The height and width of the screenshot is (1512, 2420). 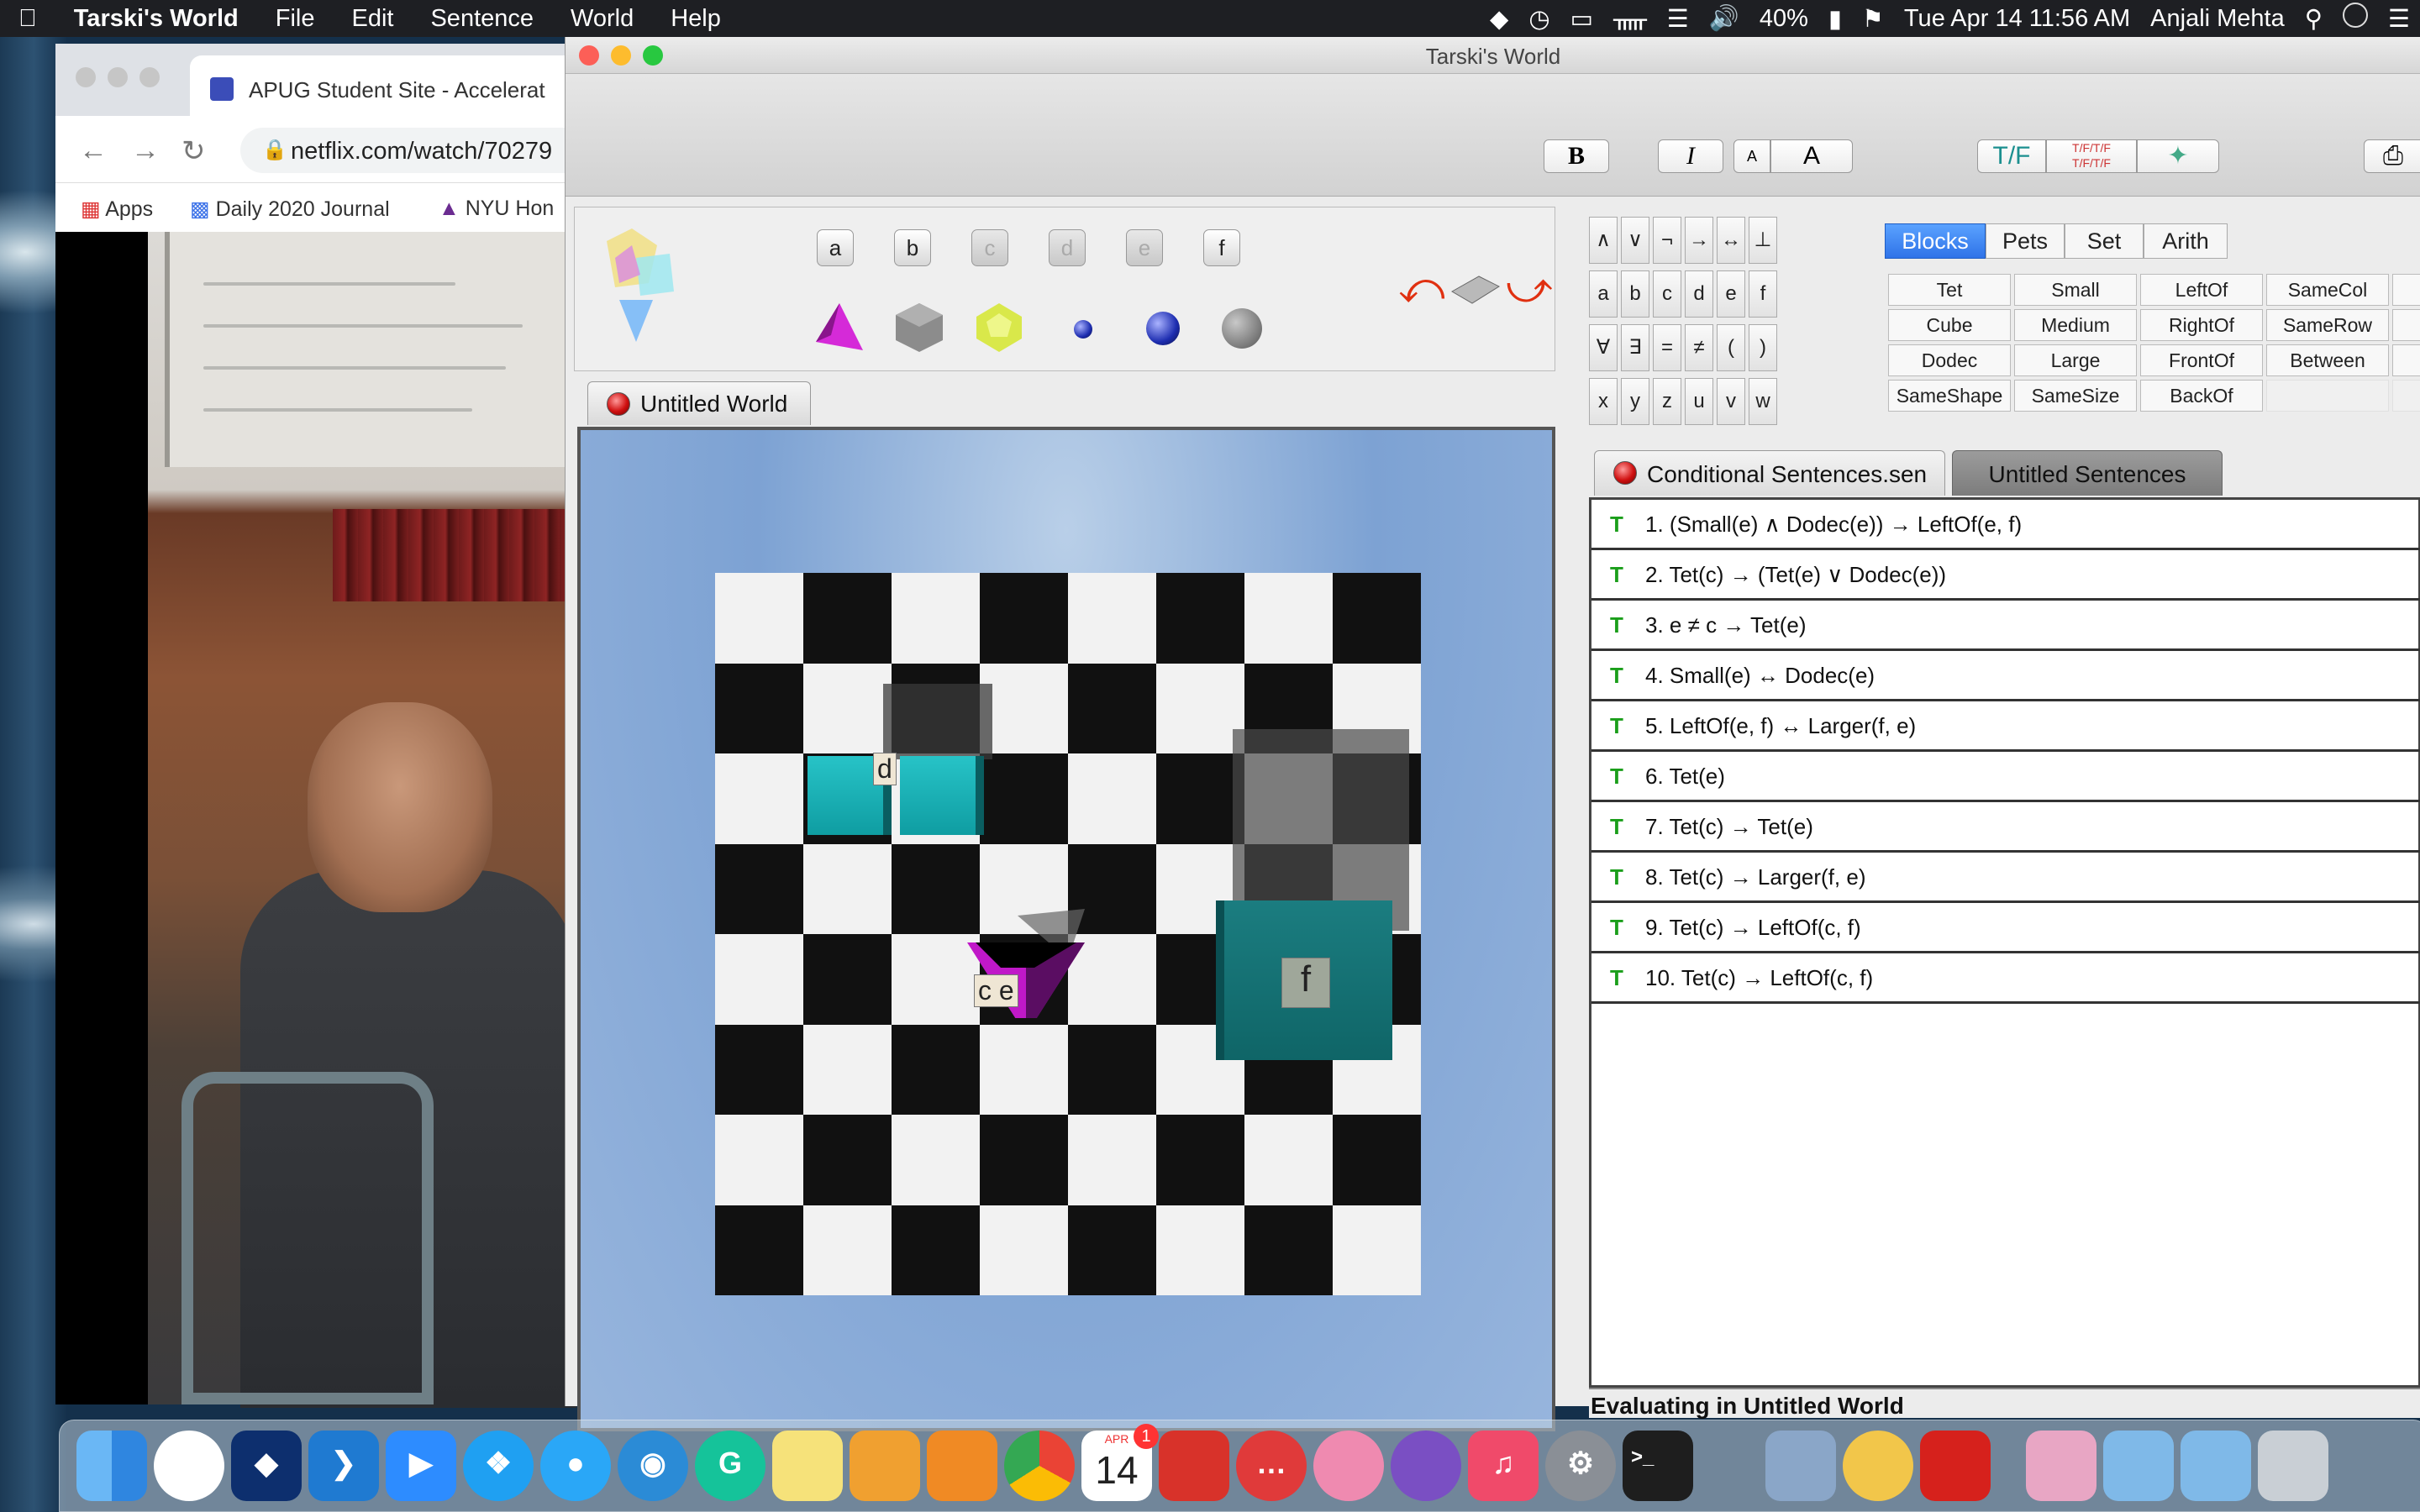 What do you see at coordinates (1751, 156) in the screenshot?
I see `smaller-font-button: A` at bounding box center [1751, 156].